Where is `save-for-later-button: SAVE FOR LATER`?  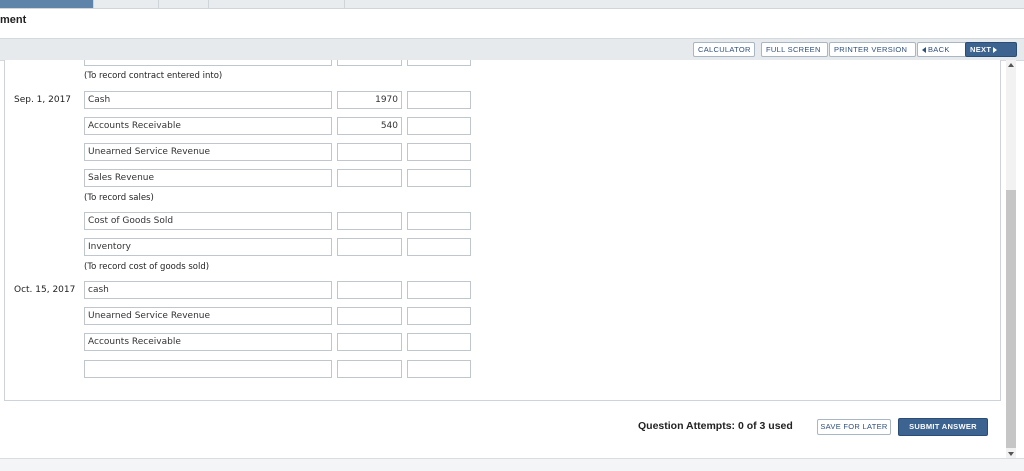 save-for-later-button: SAVE FOR LATER is located at coordinates (854, 427).